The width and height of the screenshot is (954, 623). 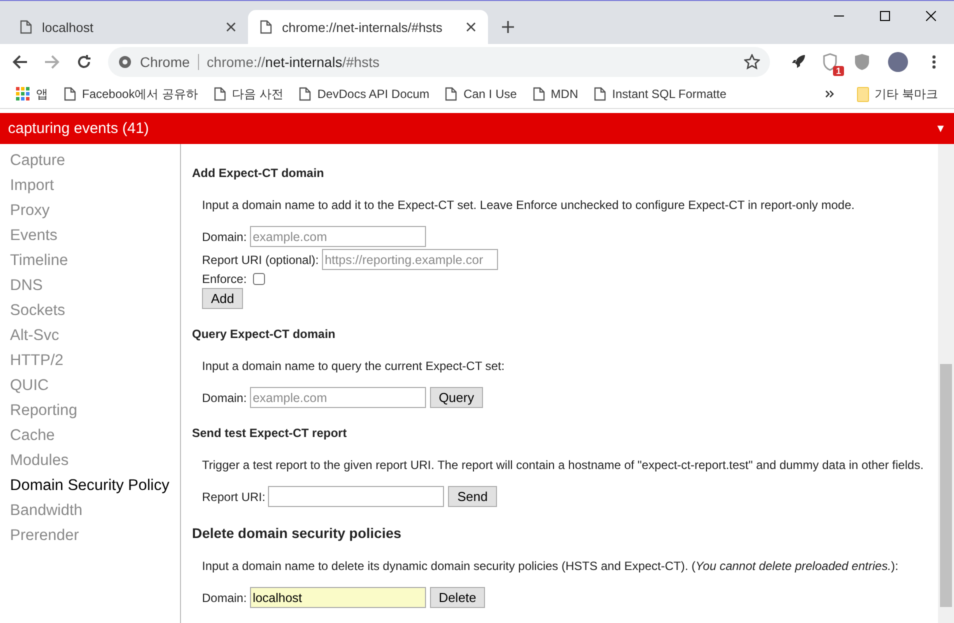 What do you see at coordinates (862, 94) in the screenshot?
I see `folder-icon` at bounding box center [862, 94].